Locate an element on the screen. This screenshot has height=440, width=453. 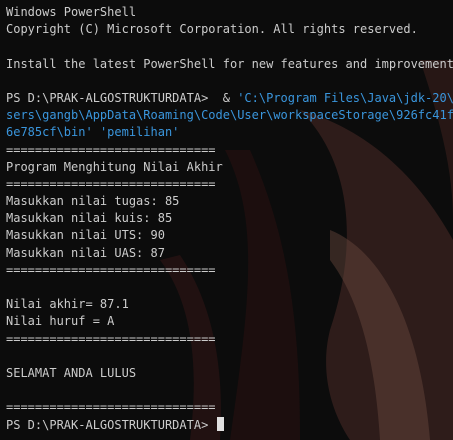
text-cursor is located at coordinates (220, 423).